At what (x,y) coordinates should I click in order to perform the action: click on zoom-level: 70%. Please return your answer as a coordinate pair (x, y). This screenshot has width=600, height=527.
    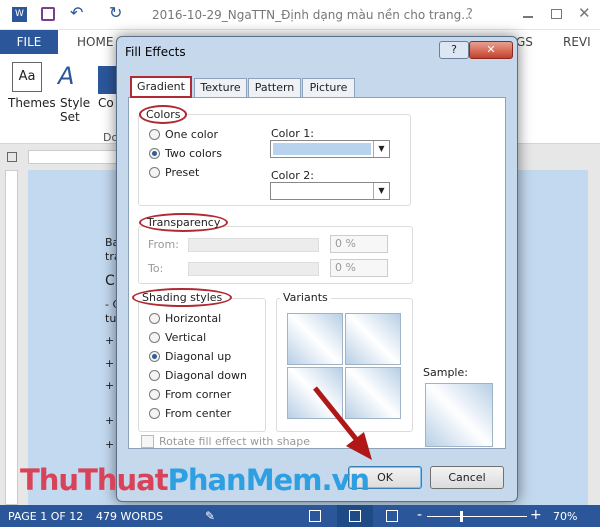
    Looking at the image, I should click on (565, 516).